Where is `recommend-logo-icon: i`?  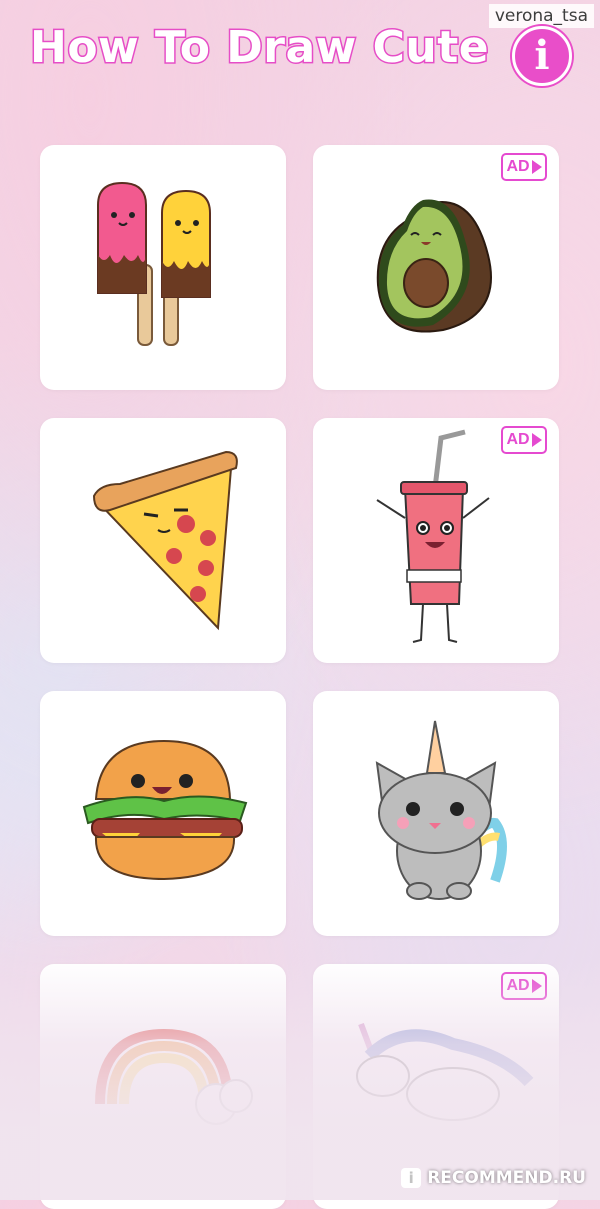
recommend-logo-icon: i is located at coordinates (411, 1178).